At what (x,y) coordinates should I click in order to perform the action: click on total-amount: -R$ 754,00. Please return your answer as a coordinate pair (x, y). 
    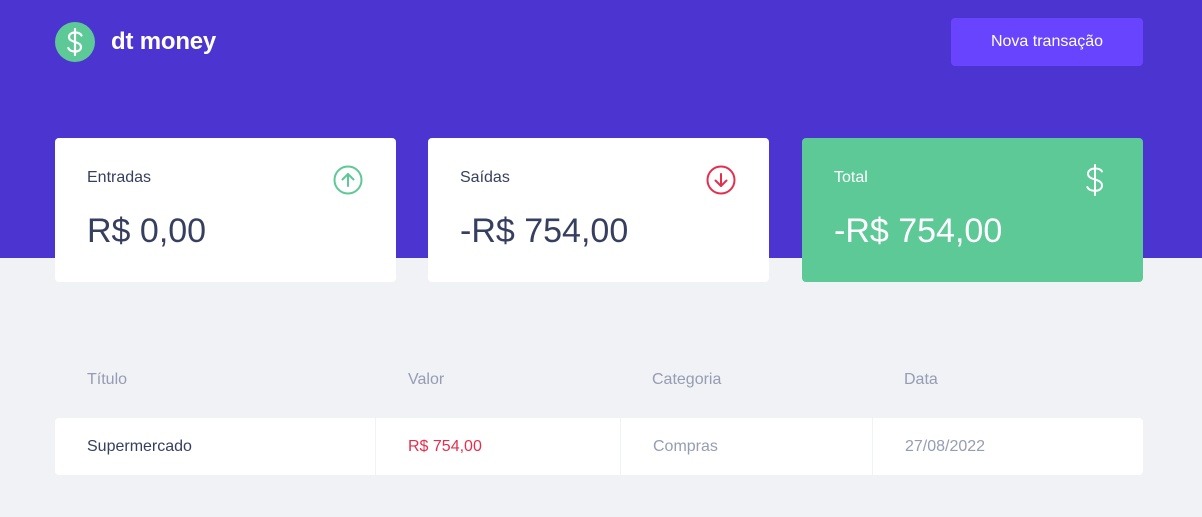
    Looking at the image, I should click on (918, 231).